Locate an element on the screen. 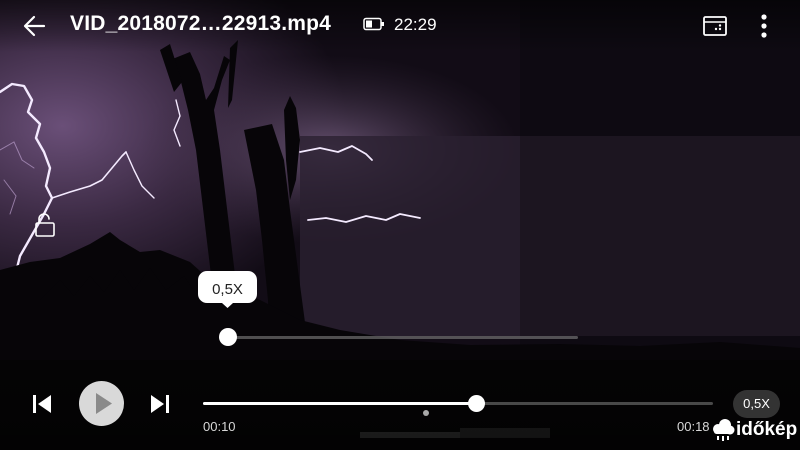  play-button is located at coordinates (101, 403).